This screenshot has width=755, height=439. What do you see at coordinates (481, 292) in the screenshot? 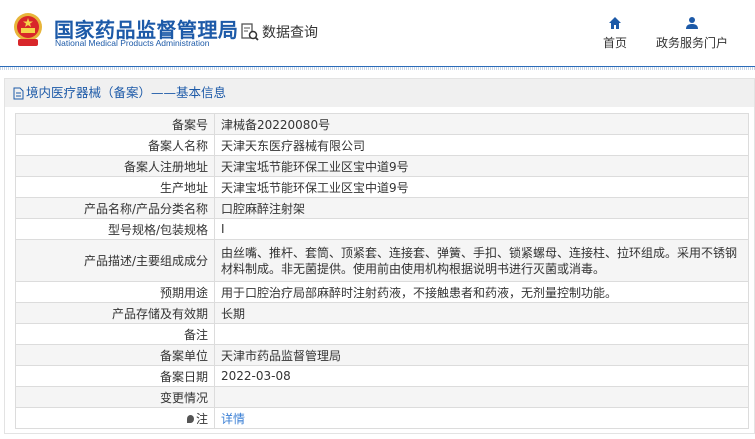
I see `row-value: 用于口腔治疗局部麻醉时注射药液，不接触患者和药液，无剂量控制功能。` at bounding box center [481, 292].